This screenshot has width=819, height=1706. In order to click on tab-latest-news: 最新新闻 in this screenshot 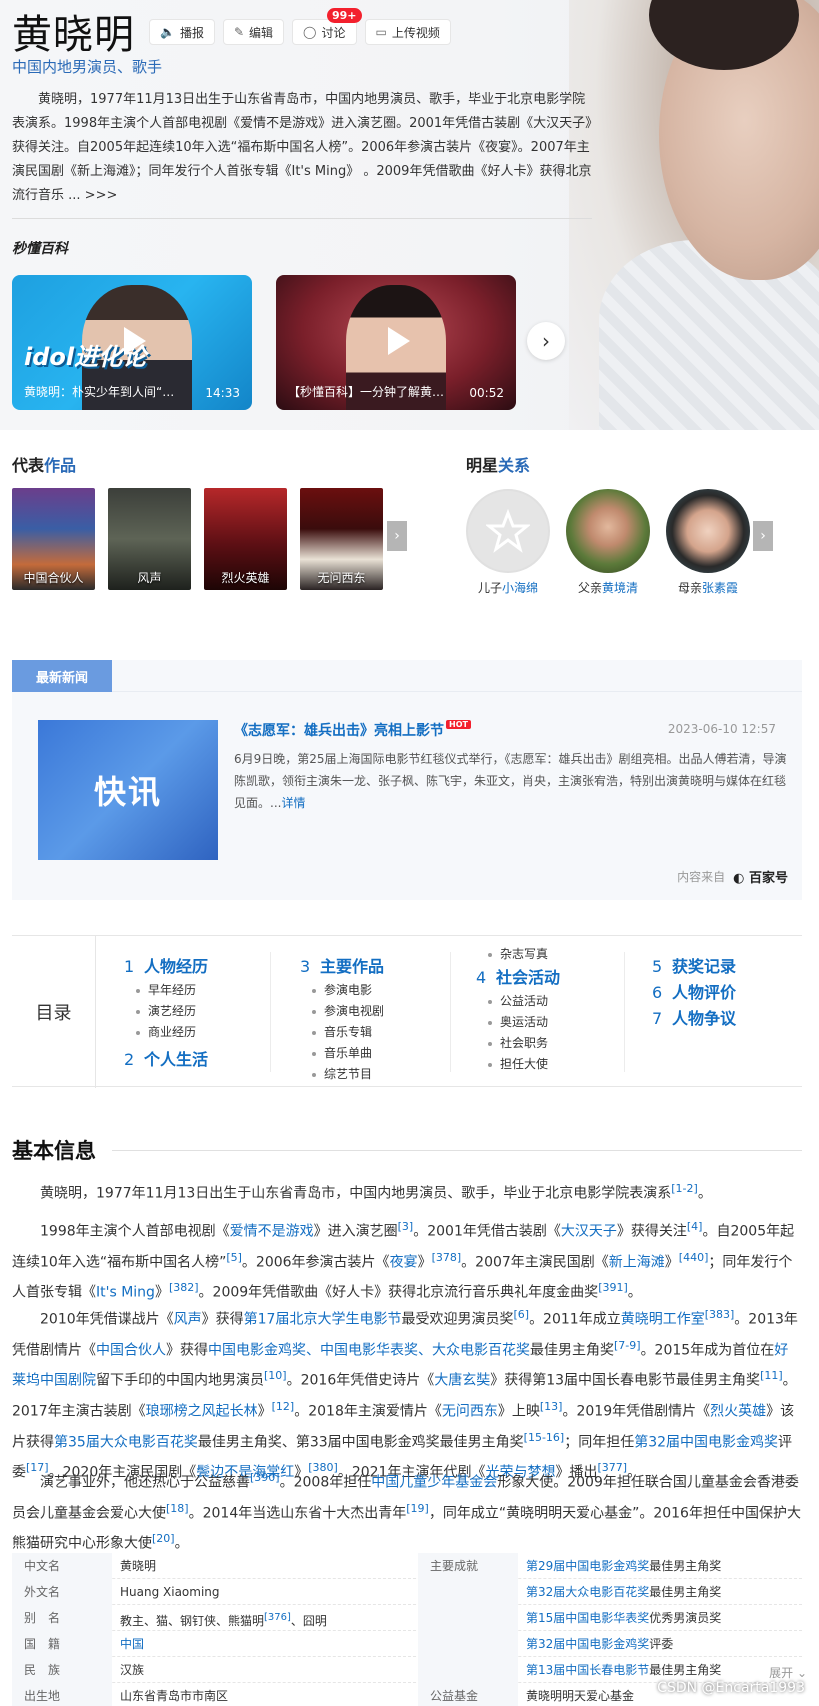, I will do `click(62, 676)`.